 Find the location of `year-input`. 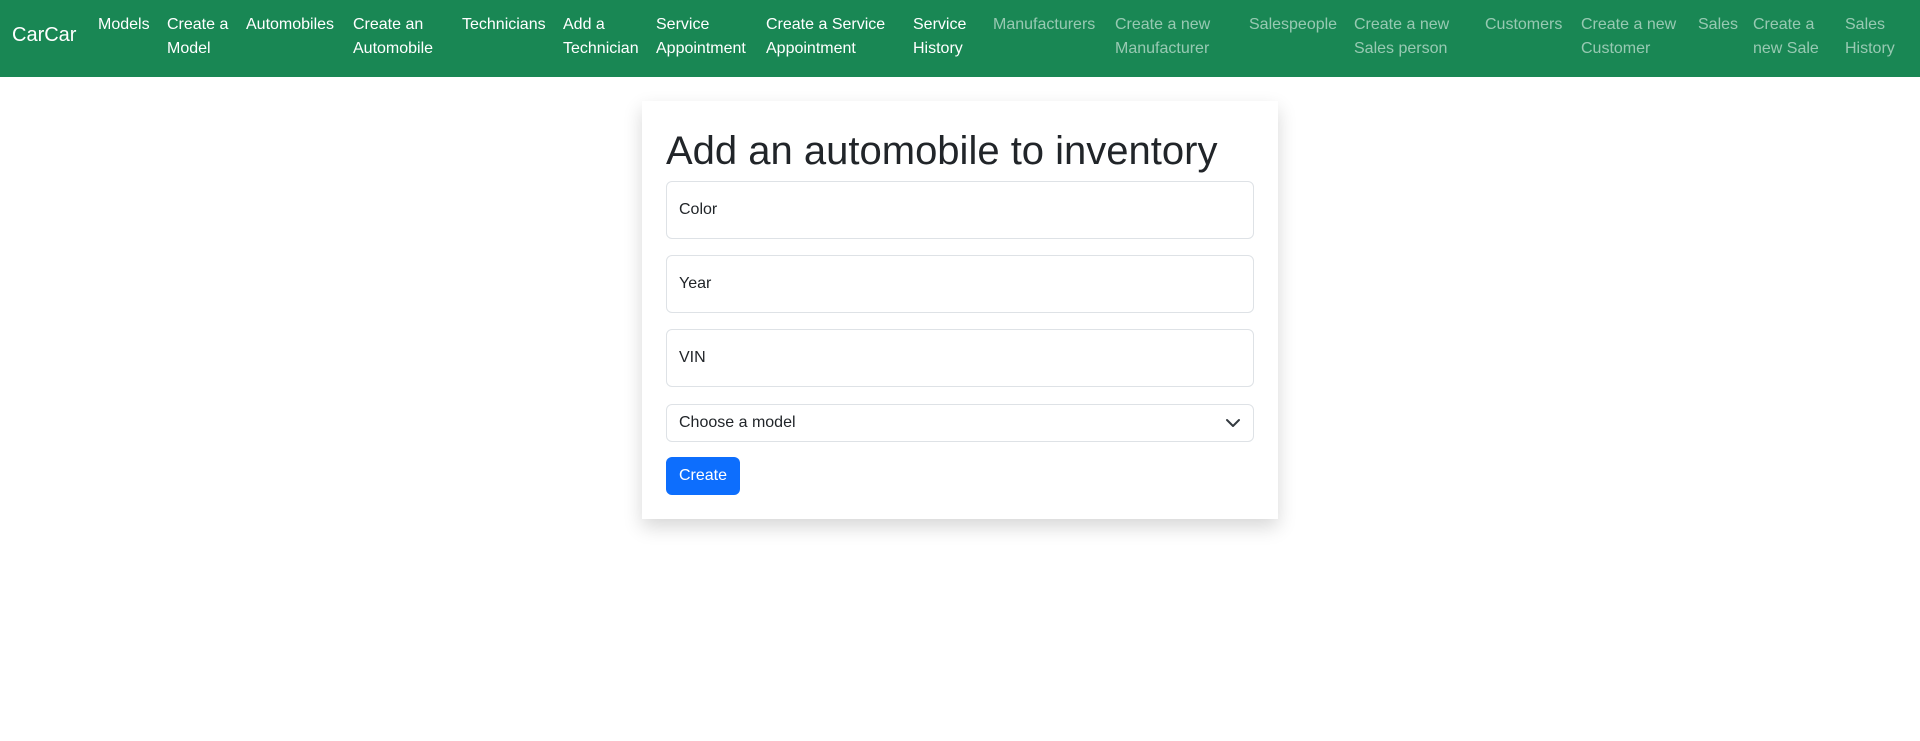

year-input is located at coordinates (960, 284).